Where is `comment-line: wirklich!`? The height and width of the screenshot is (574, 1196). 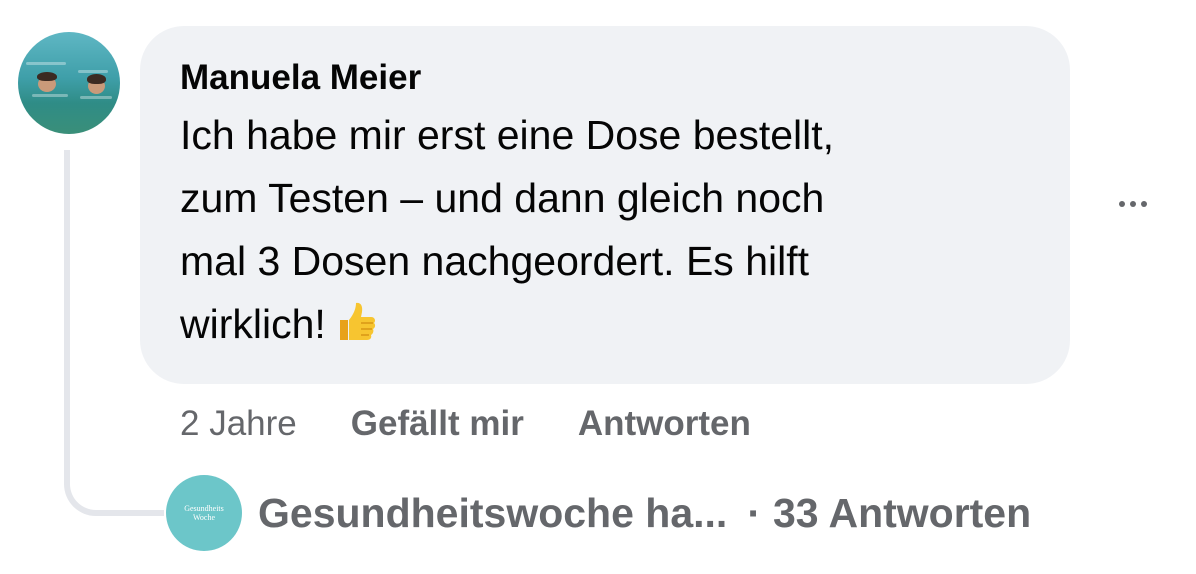 comment-line: wirklich! is located at coordinates (253, 324).